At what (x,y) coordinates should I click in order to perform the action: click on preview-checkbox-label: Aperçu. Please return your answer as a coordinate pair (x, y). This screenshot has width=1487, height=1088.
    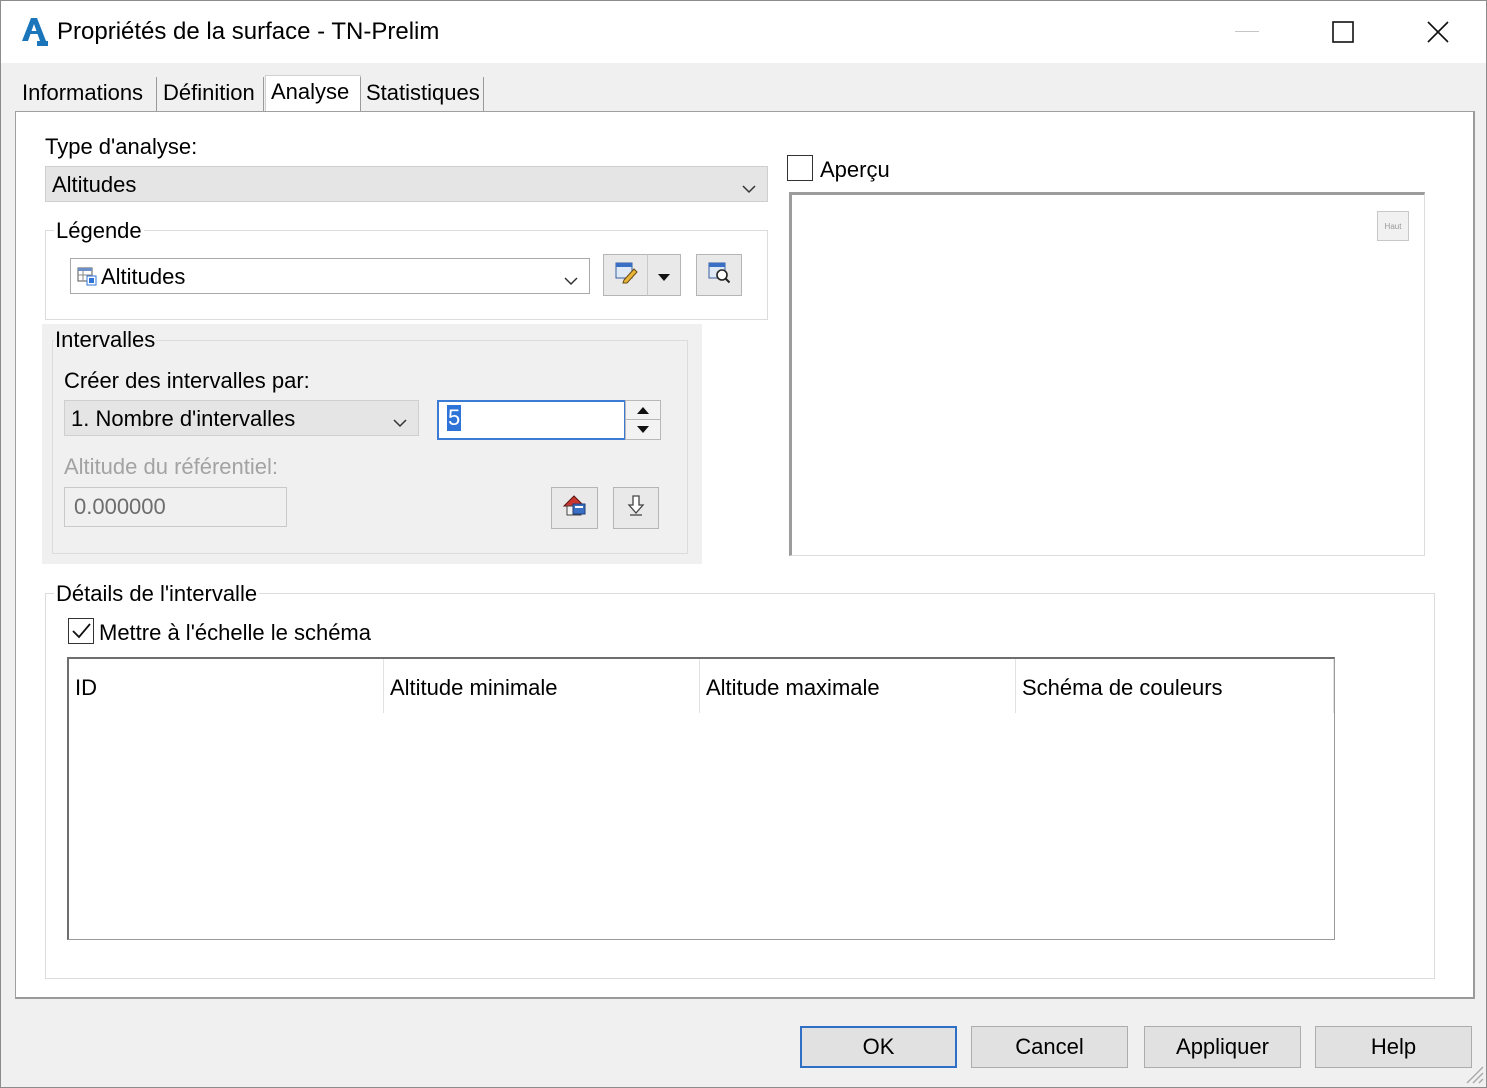
    Looking at the image, I should click on (855, 169).